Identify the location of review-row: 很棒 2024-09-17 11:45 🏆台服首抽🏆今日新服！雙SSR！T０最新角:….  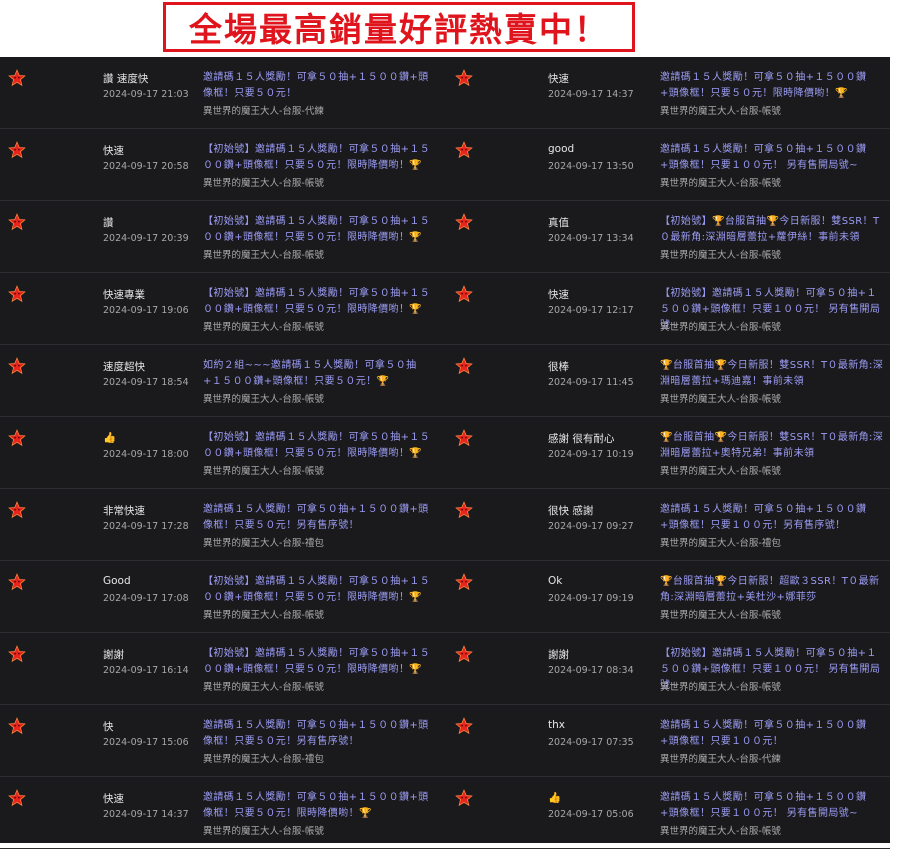
(667, 381).